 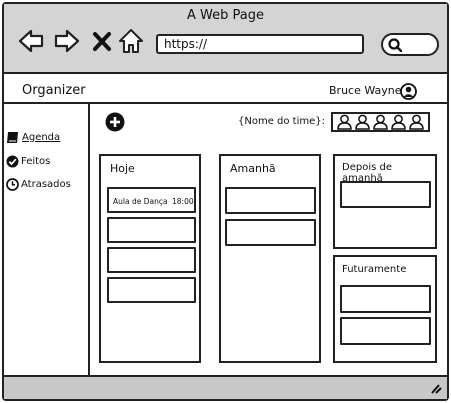 I want to click on column-title: Amanhã, so click(x=253, y=168).